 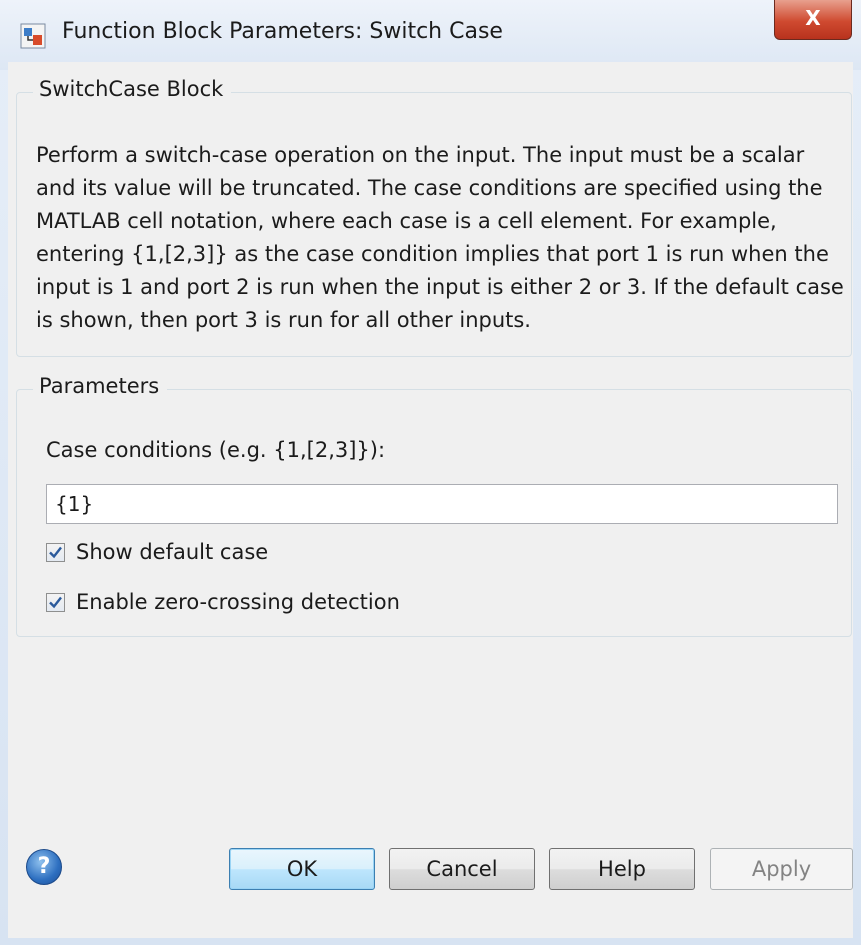 I want to click on ok-button: OK, so click(x=302, y=869).